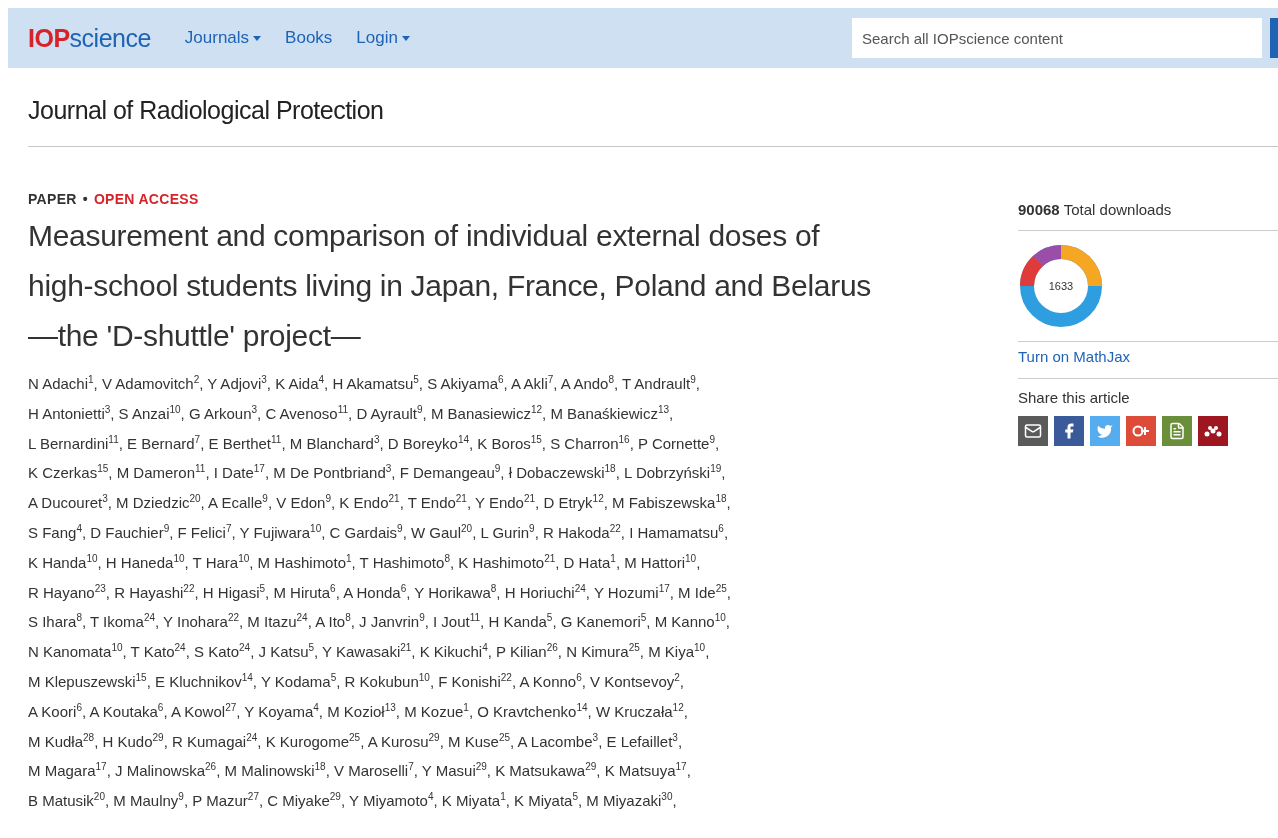 The image size is (1278, 838). What do you see at coordinates (89, 38) in the screenshot?
I see `site-logo: IOPscience` at bounding box center [89, 38].